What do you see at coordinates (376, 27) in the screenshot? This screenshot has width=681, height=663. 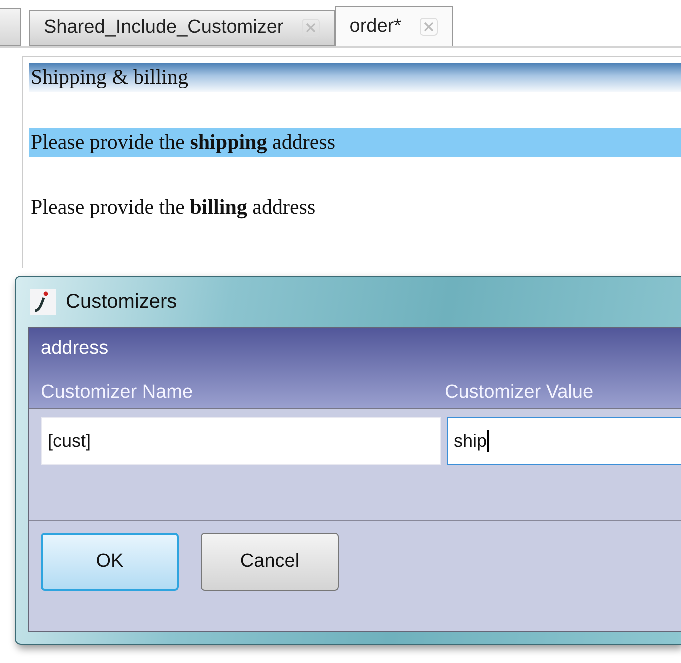 I see `tab-label: order*` at bounding box center [376, 27].